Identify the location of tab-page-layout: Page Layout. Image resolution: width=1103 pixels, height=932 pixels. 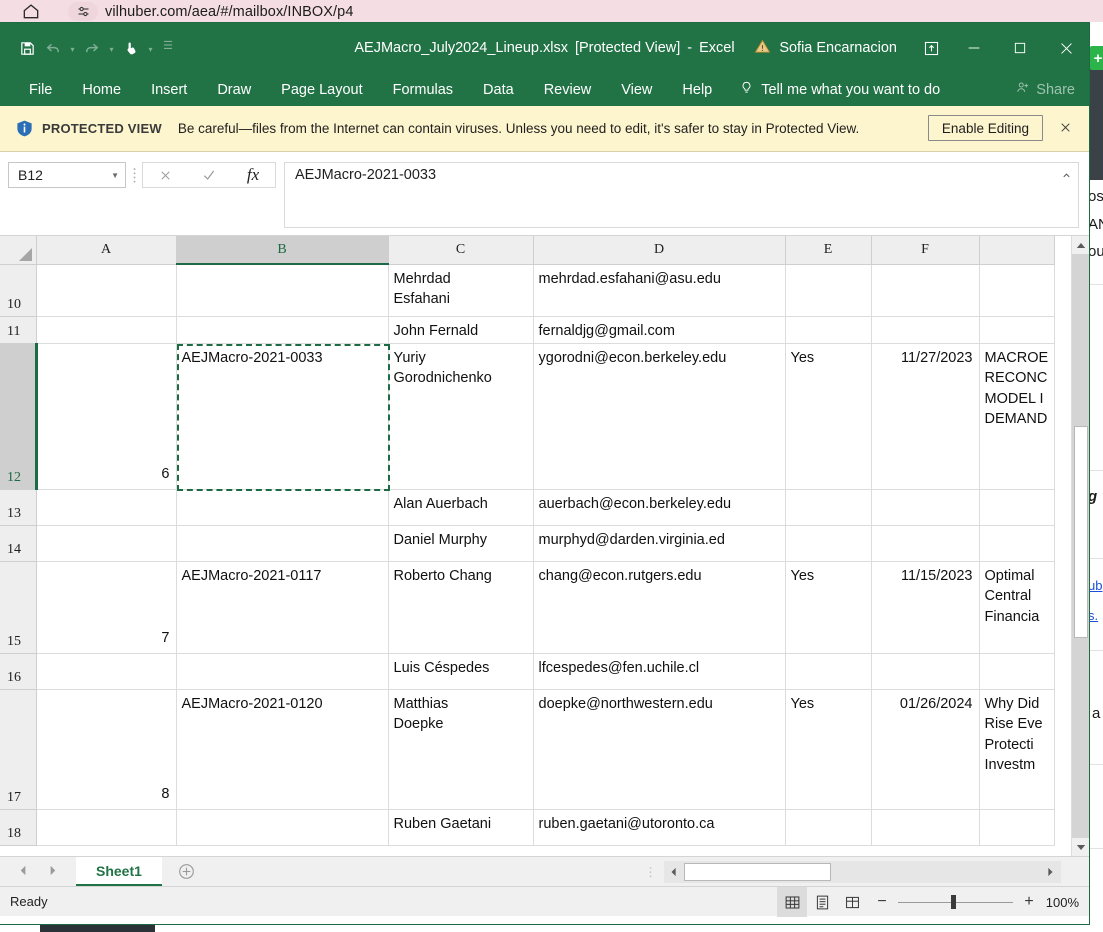
(321, 89).